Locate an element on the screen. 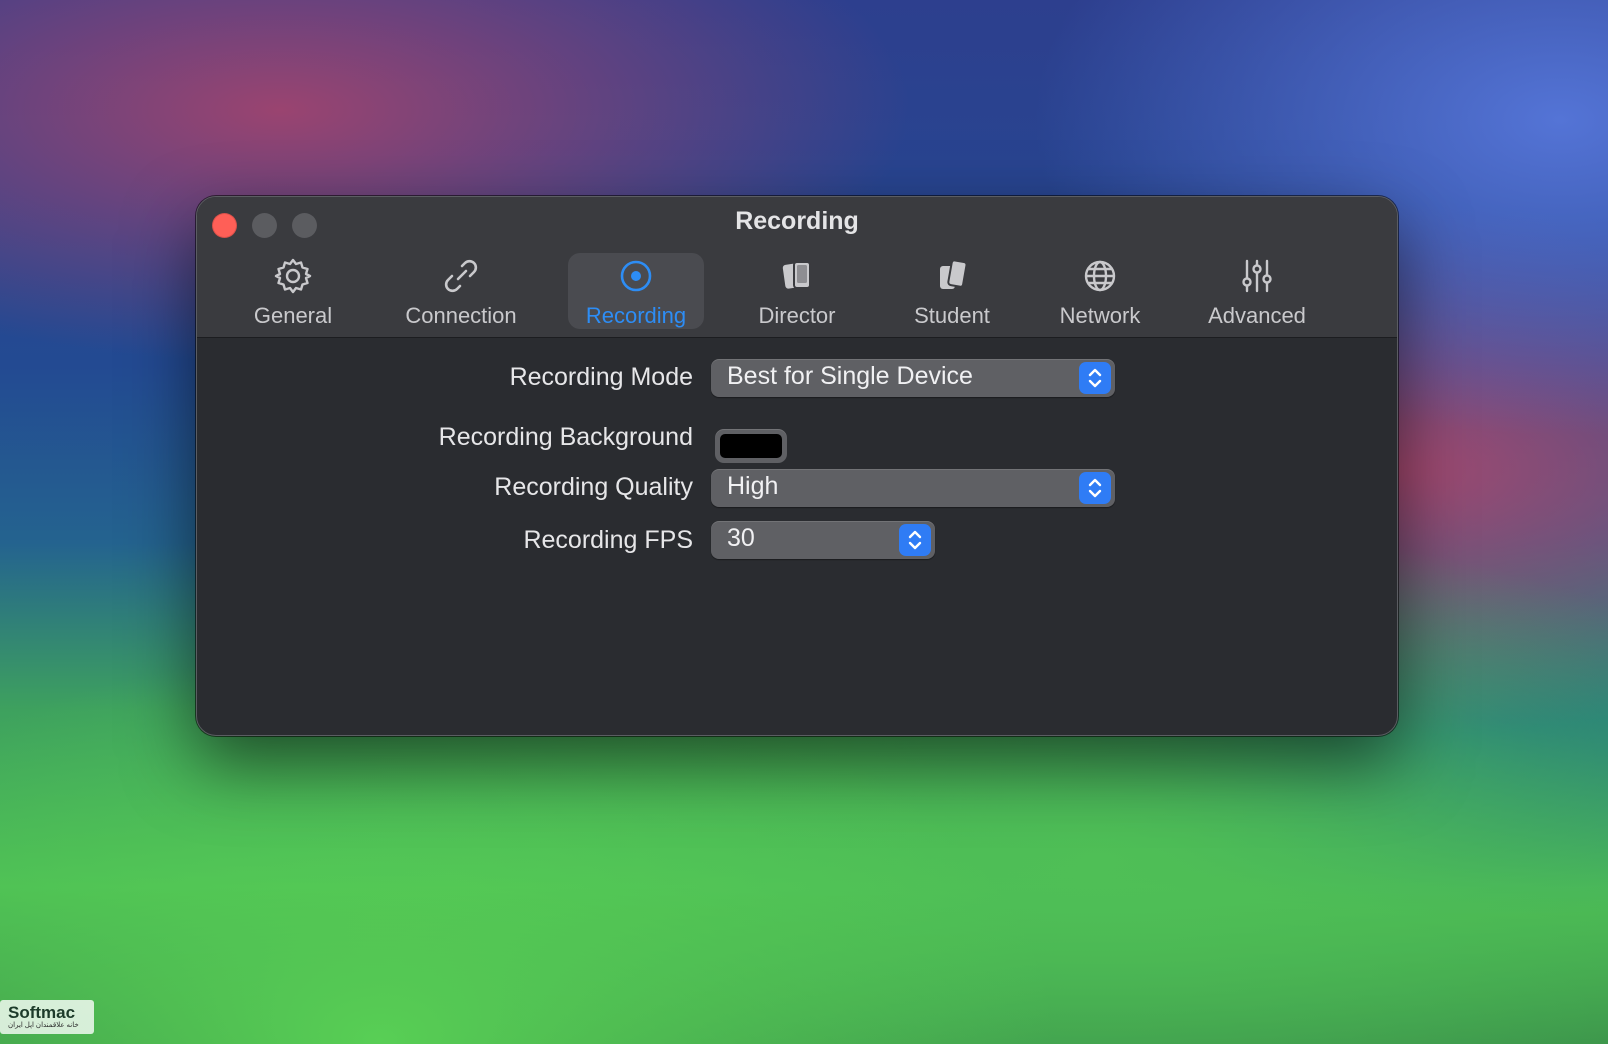 The image size is (1608, 1044). recording-background-color-well is located at coordinates (751, 446).